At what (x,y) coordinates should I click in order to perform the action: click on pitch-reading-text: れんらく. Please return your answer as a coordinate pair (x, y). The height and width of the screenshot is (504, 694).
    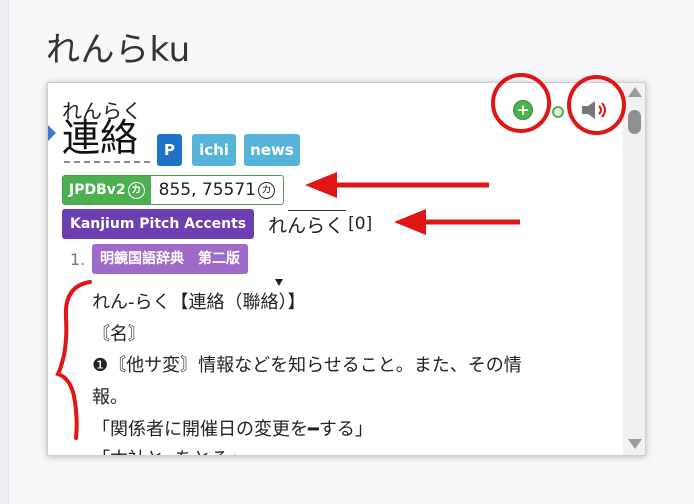
    Looking at the image, I should click on (306, 225).